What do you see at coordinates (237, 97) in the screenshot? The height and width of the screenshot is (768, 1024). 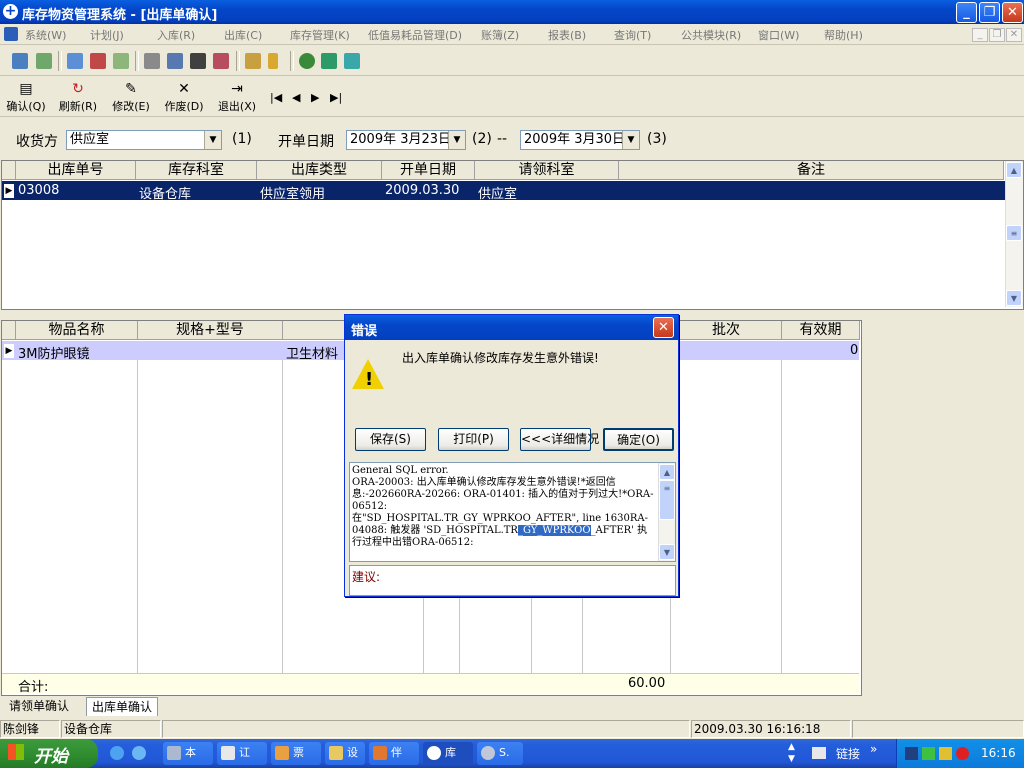 I see `exit-button: ⇥ 退出(X)` at bounding box center [237, 97].